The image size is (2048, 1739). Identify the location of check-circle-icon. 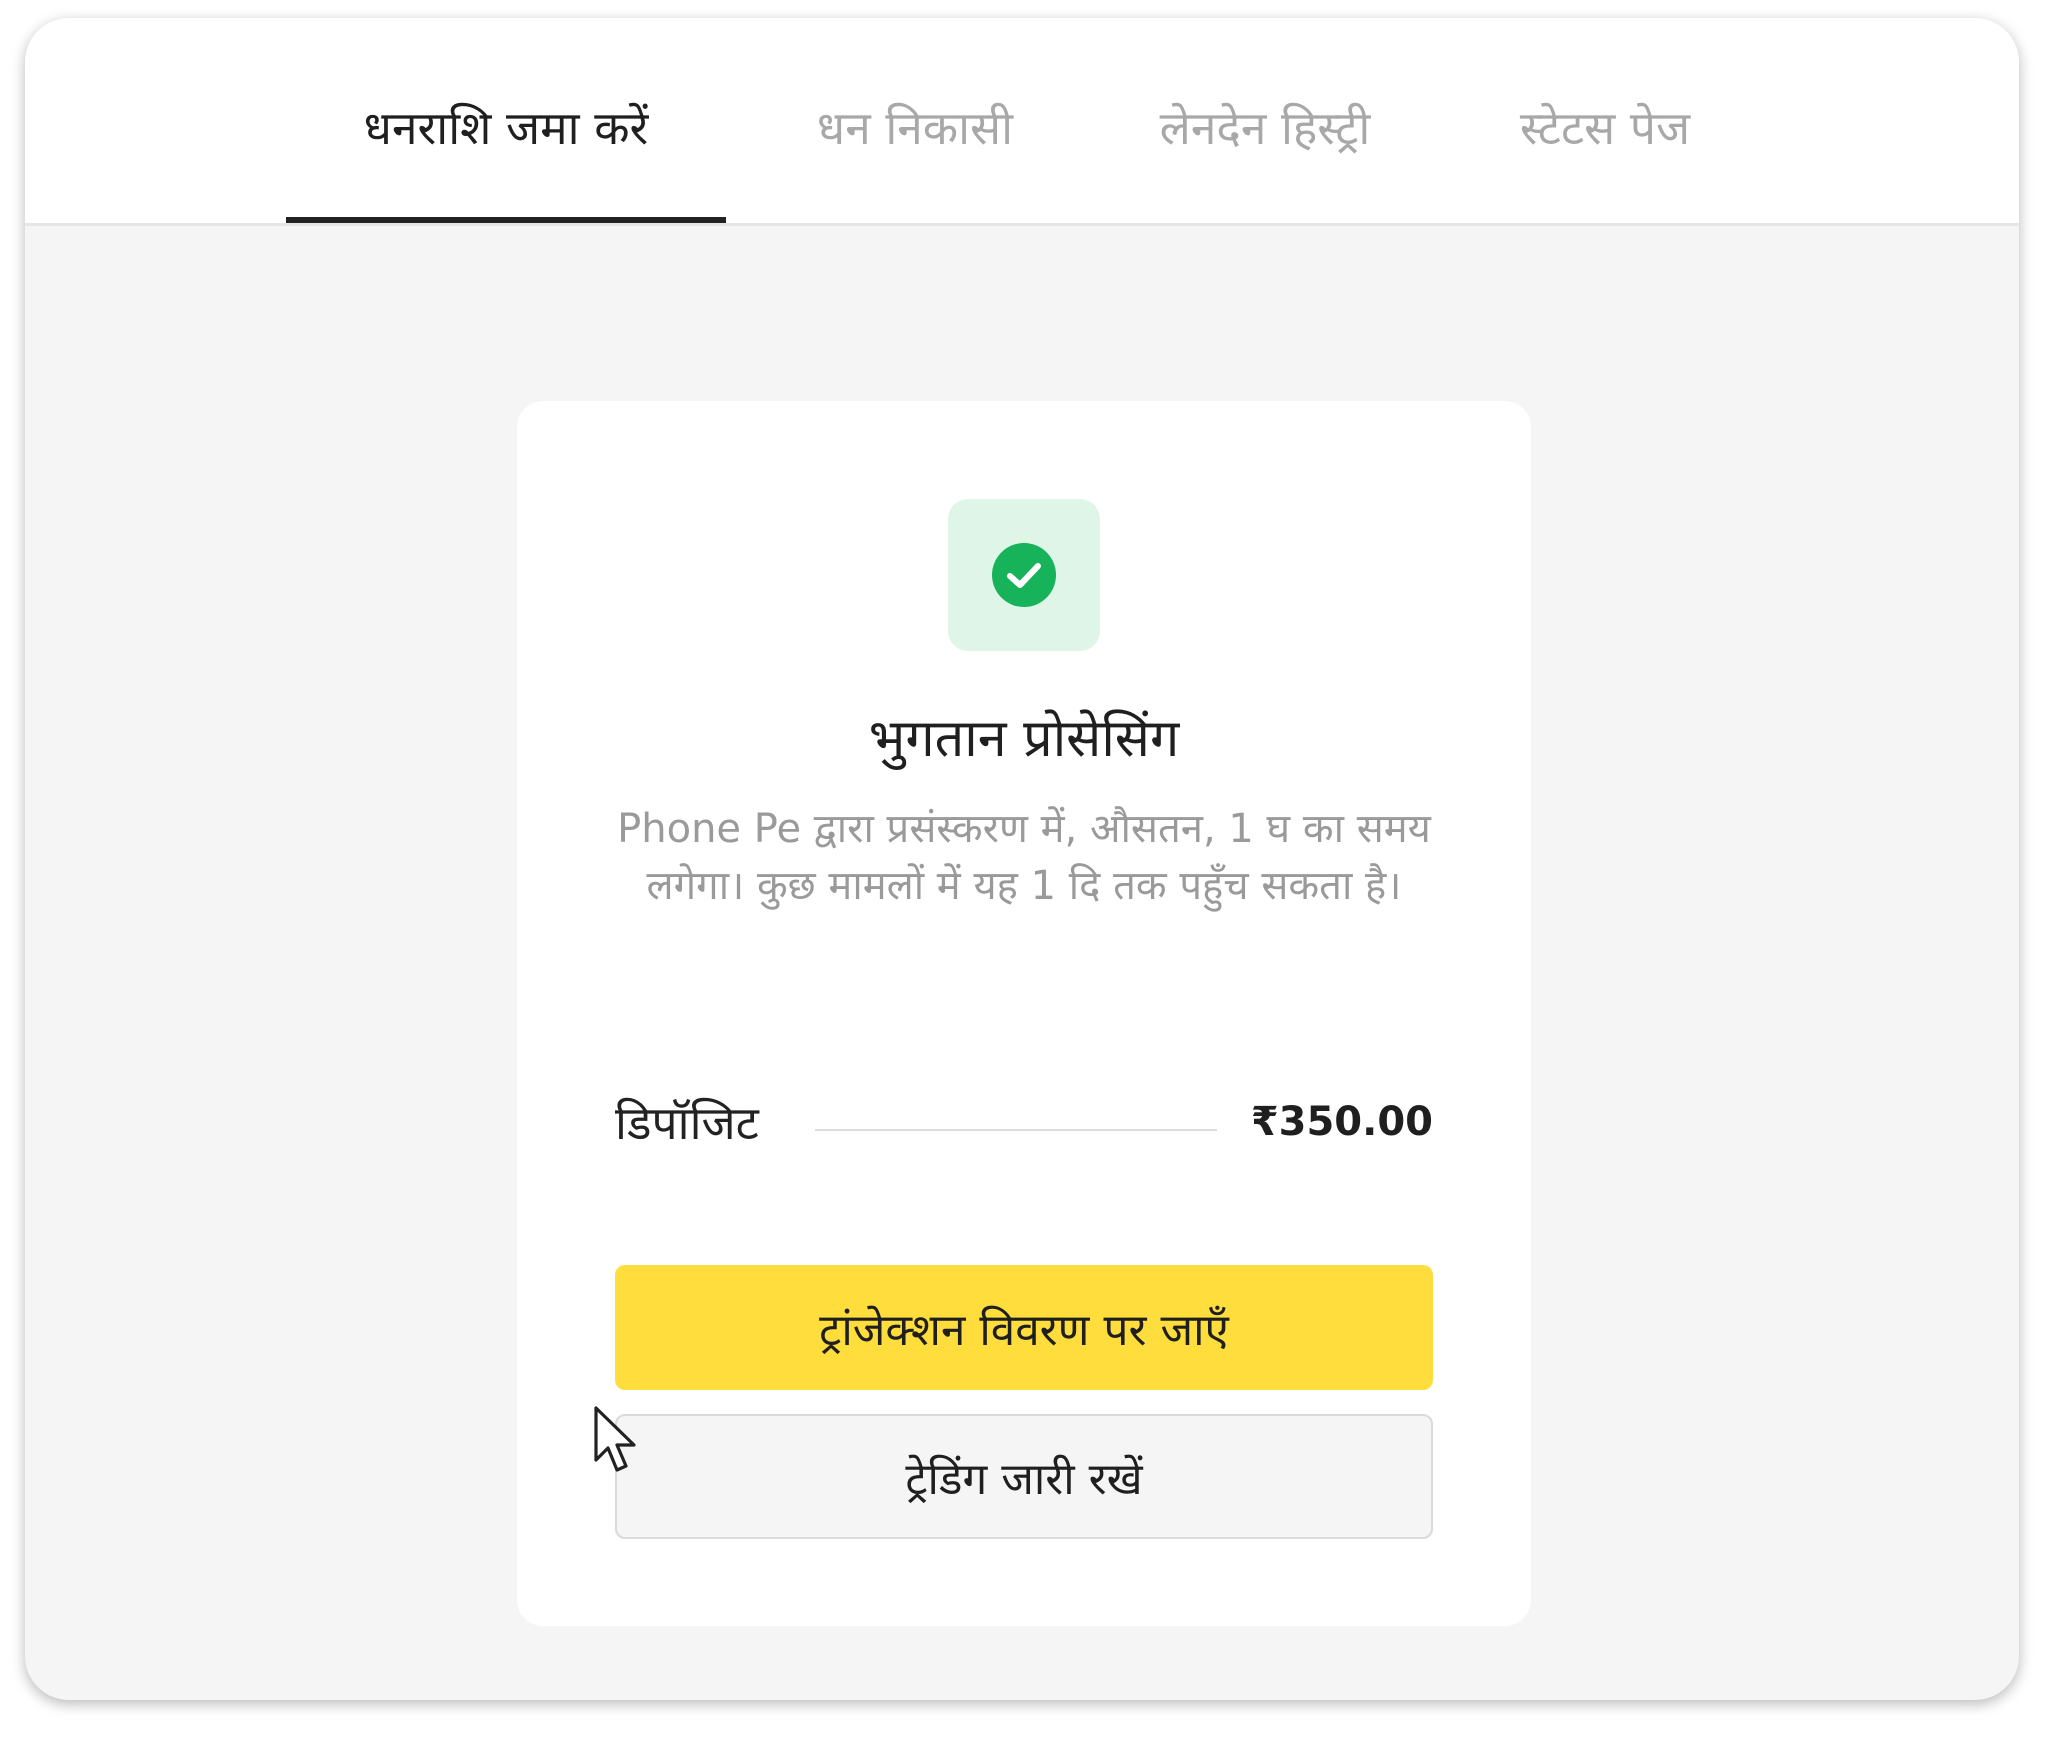
(1024, 575).